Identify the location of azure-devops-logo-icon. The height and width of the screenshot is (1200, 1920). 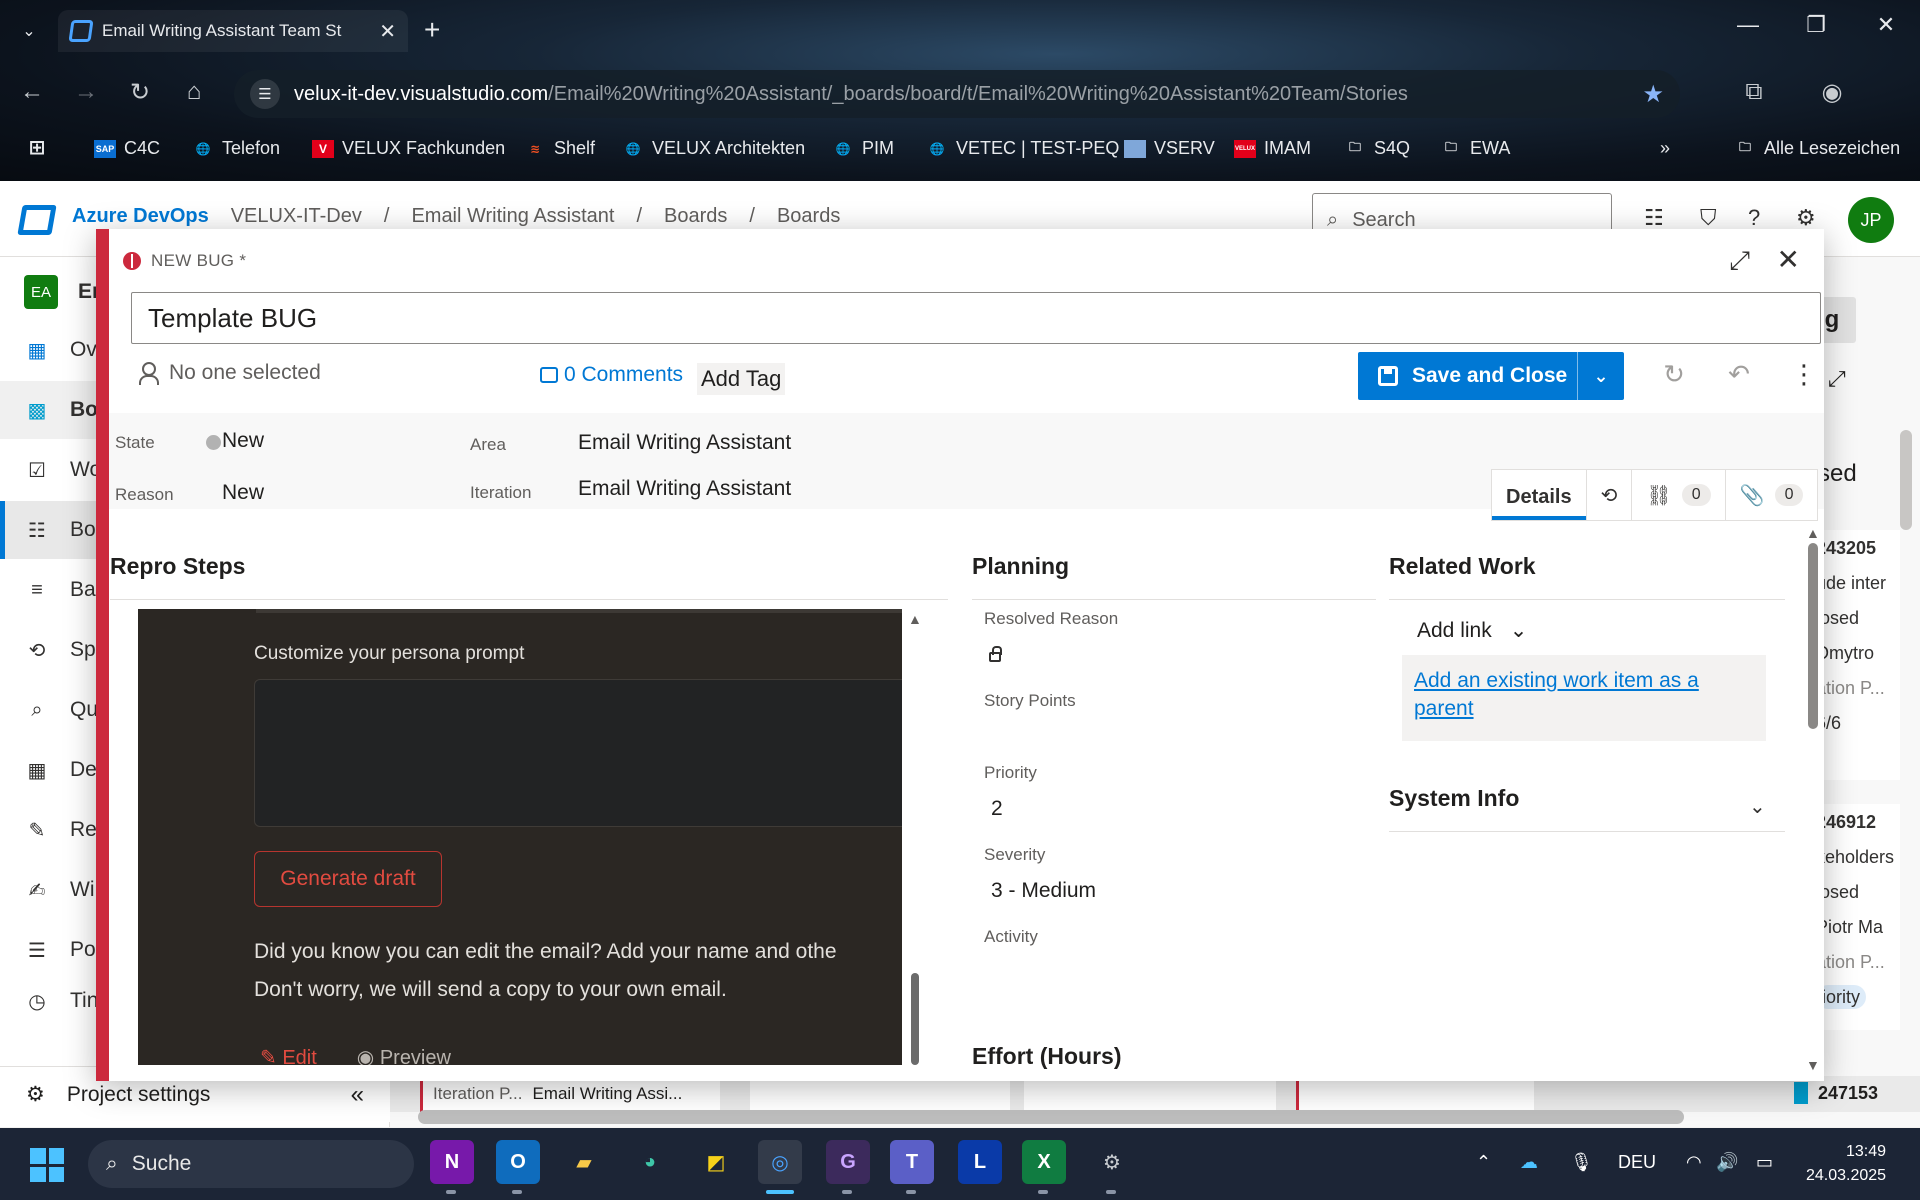
(37, 220).